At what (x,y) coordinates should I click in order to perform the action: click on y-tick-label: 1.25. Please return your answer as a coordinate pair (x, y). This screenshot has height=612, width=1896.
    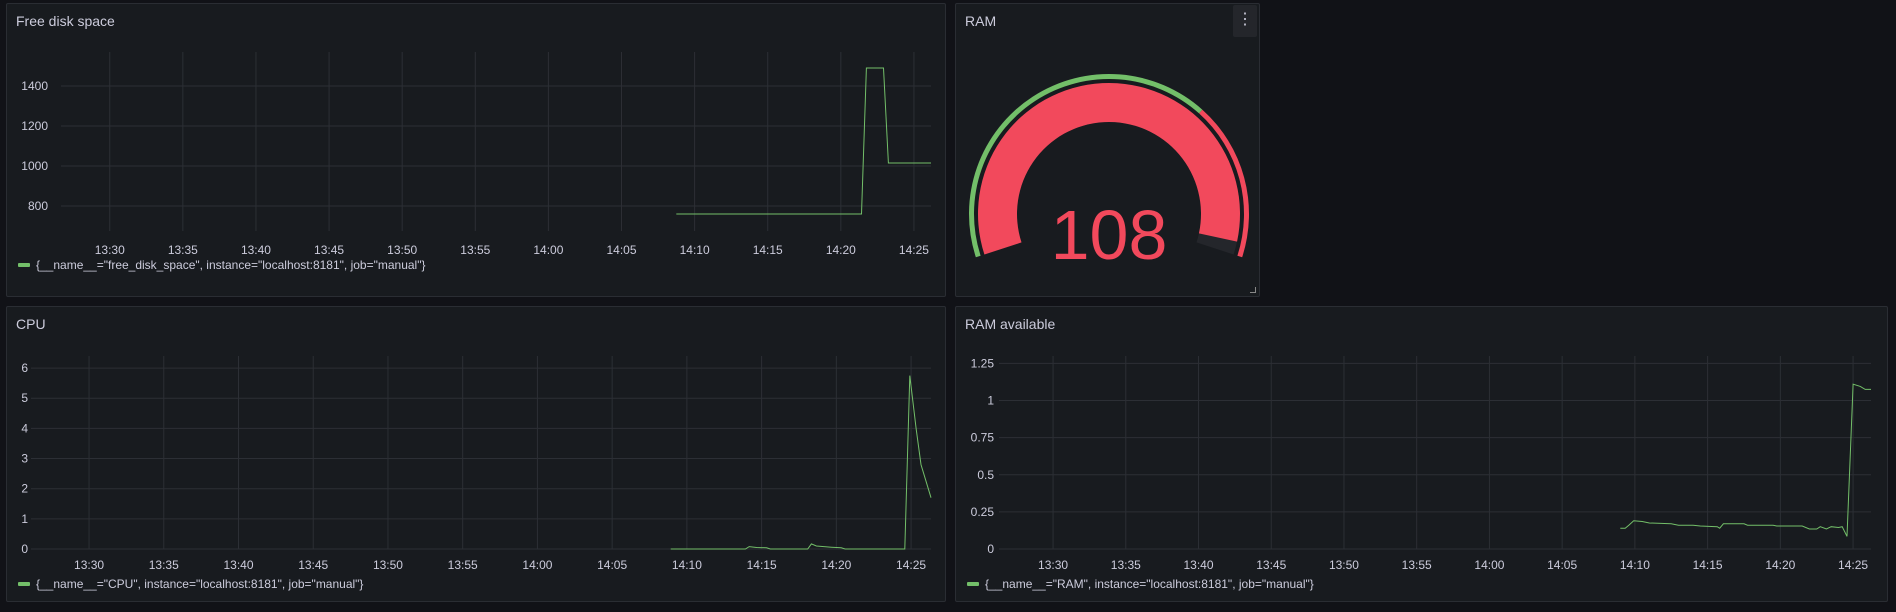
    Looking at the image, I should click on (983, 363).